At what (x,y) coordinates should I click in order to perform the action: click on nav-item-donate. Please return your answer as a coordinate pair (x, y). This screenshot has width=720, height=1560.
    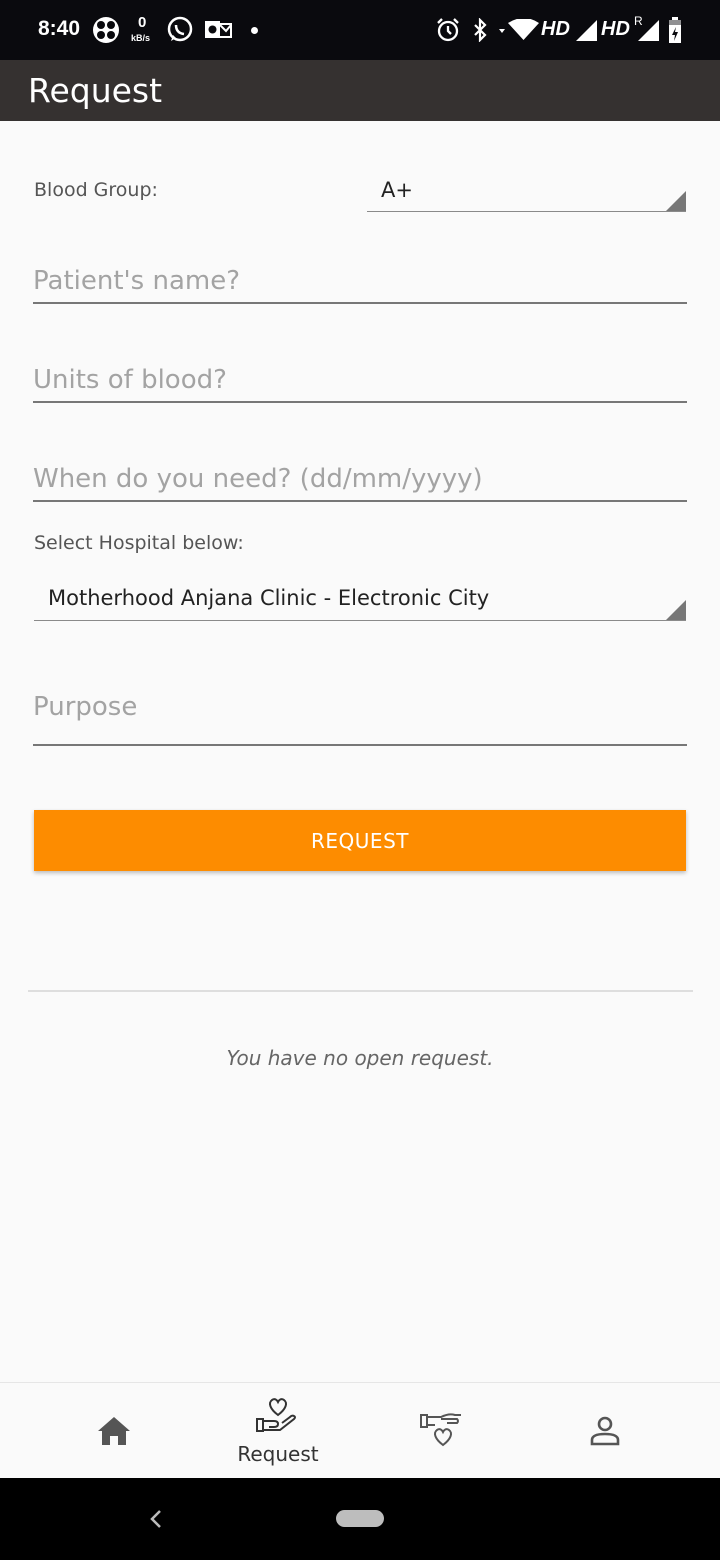
    Looking at the image, I should click on (442, 1431).